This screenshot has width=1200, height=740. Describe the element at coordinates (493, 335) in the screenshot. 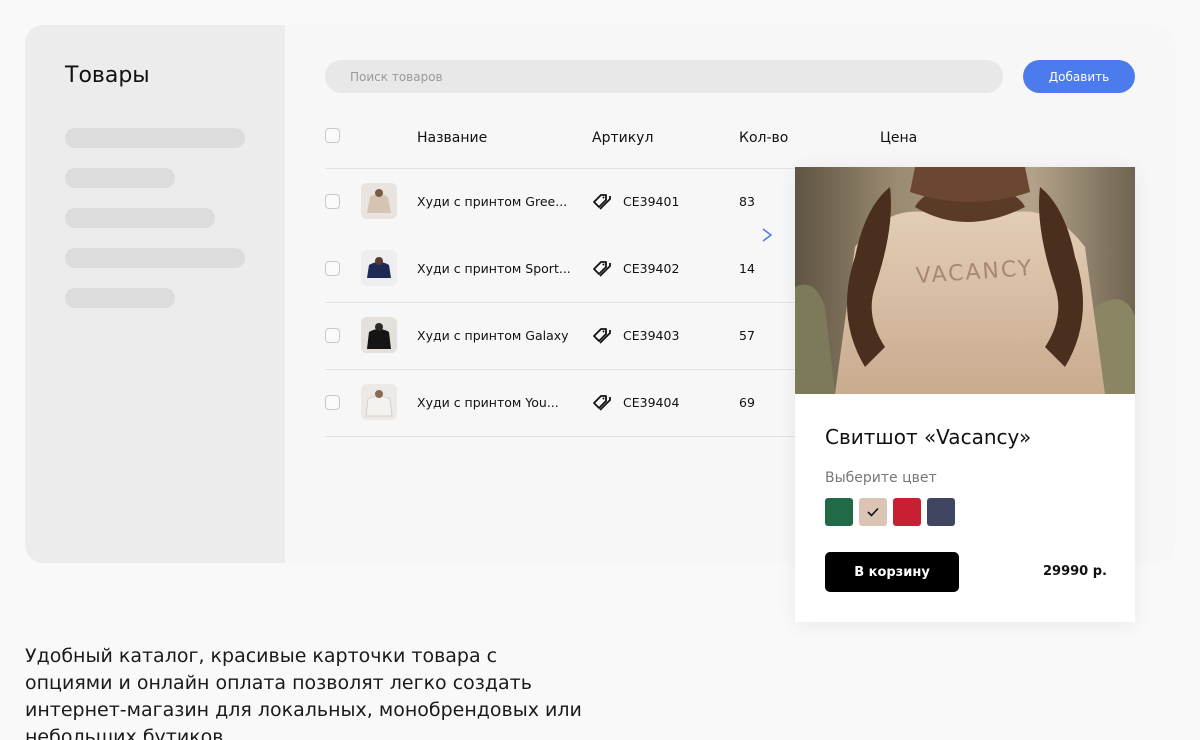

I see `product-name: Худи с принтом Galaxy` at that location.